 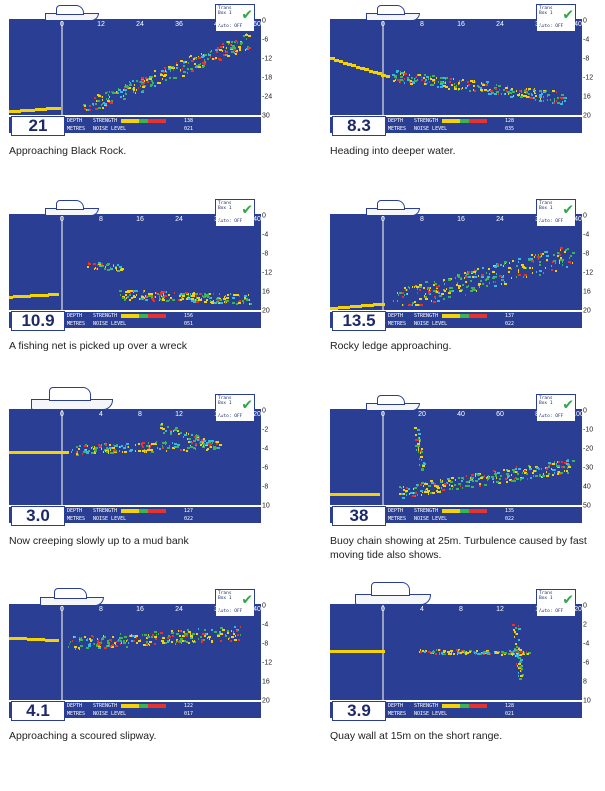 I want to click on panel-caption: Heading into deeper water., so click(x=393, y=151).